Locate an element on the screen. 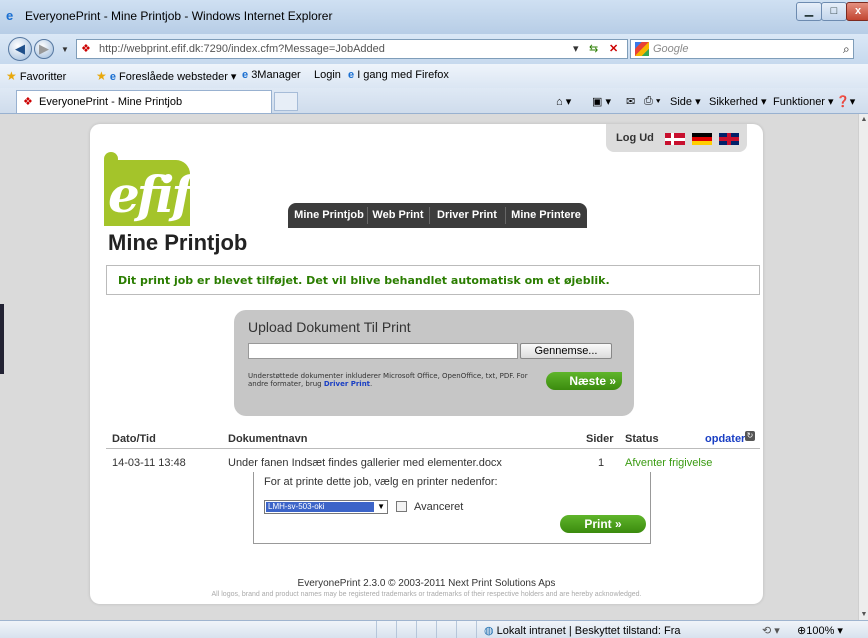  search-placeholder: Google is located at coordinates (671, 49).